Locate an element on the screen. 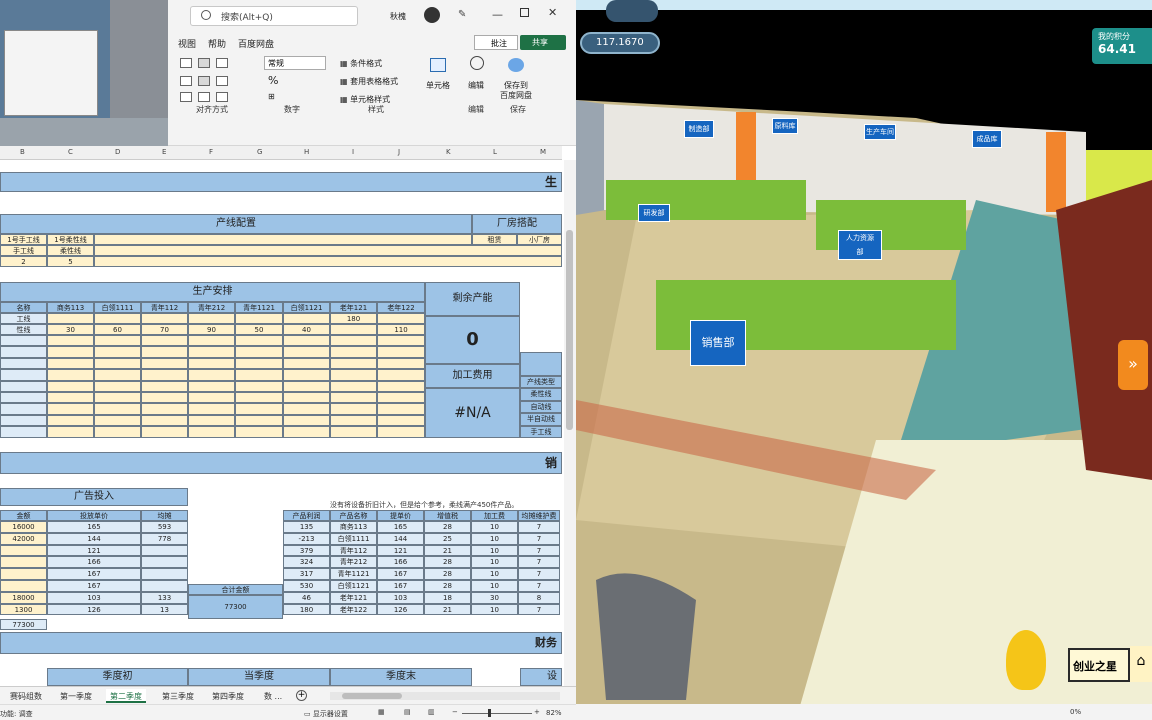  plan-header-cell: 青年212 is located at coordinates (211, 307).